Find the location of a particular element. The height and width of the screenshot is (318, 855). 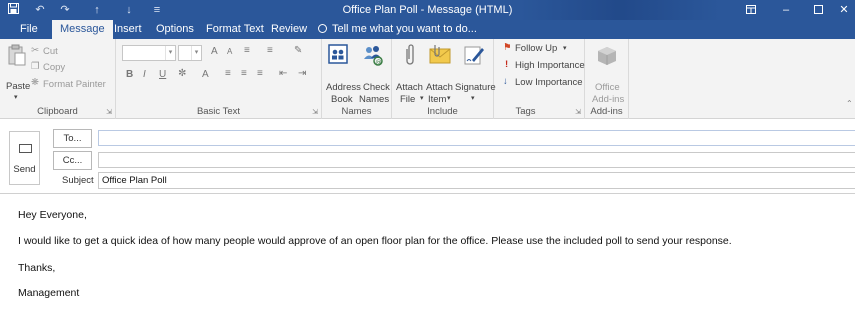

address-book-button-line1: Address is located at coordinates (343, 87).